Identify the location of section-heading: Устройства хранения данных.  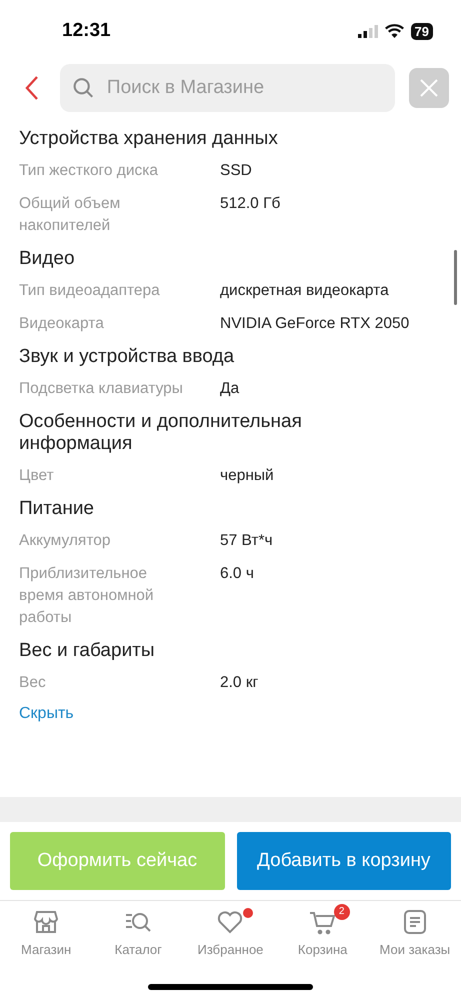
(149, 139).